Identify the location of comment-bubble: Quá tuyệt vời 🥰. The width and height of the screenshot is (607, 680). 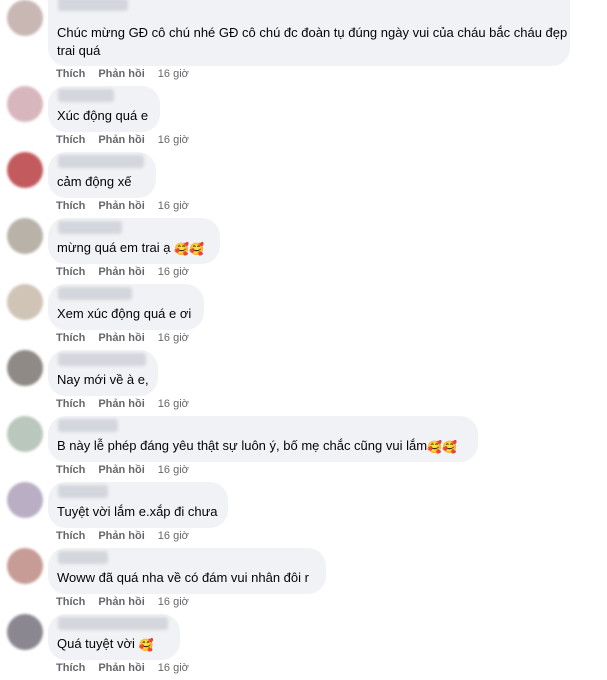
(114, 637).